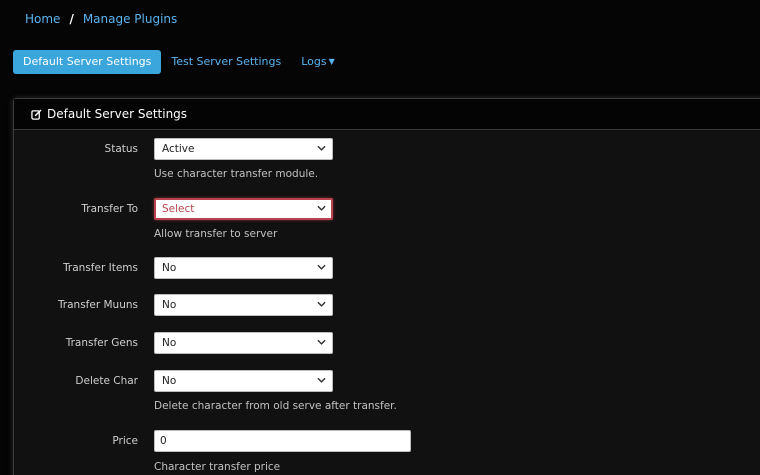 This screenshot has width=760, height=475. I want to click on tab-label: Default Server Settings, so click(87, 61).